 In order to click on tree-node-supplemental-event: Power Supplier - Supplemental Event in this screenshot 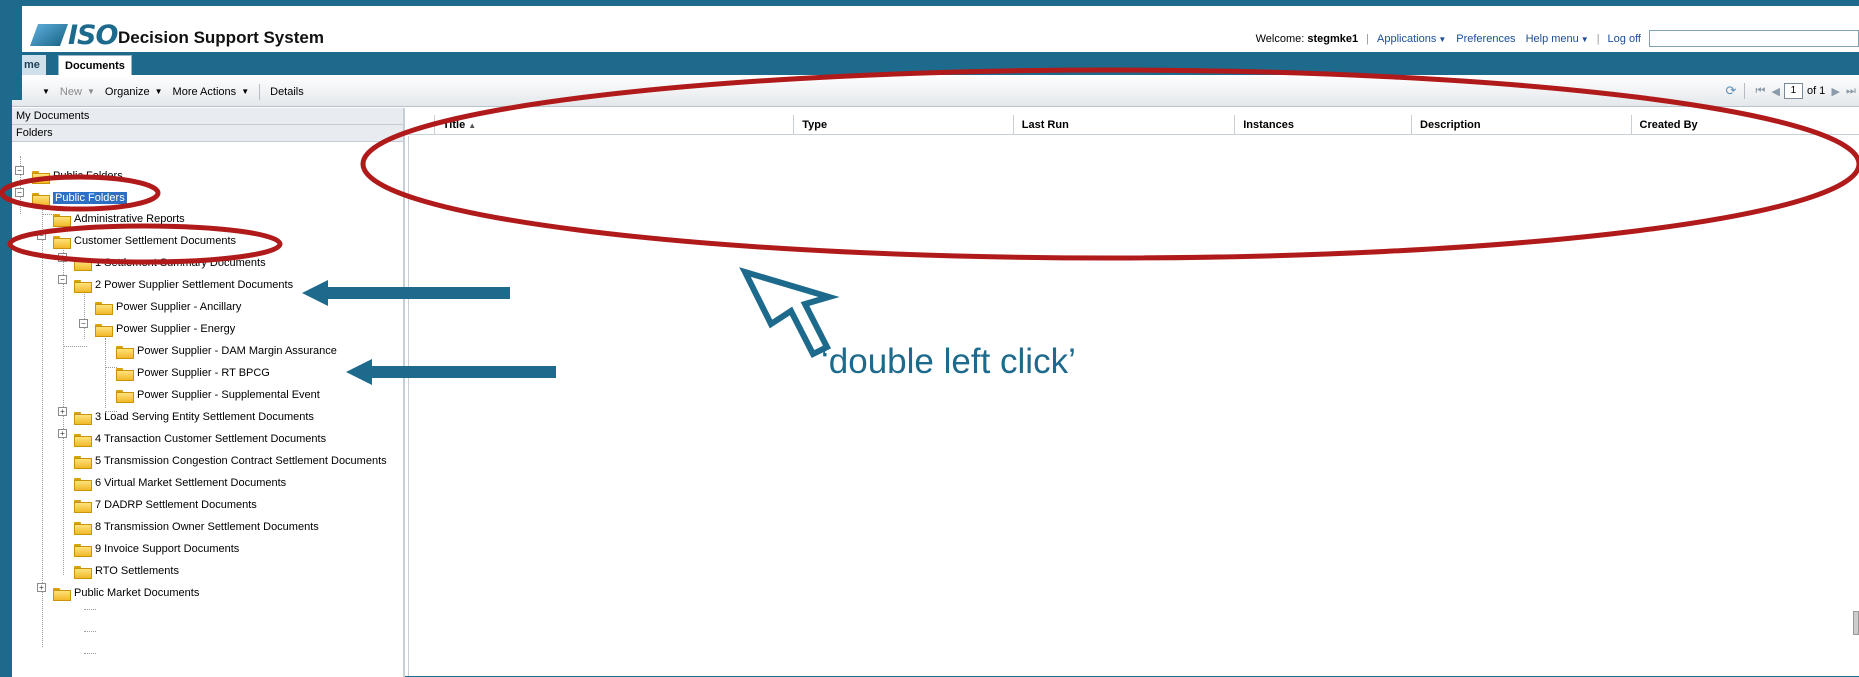, I will do `click(218, 395)`.